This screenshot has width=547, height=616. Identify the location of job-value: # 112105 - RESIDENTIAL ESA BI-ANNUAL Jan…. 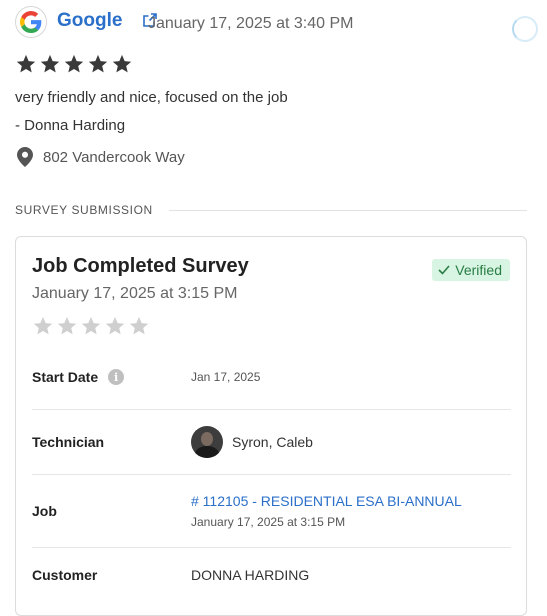
(326, 511).